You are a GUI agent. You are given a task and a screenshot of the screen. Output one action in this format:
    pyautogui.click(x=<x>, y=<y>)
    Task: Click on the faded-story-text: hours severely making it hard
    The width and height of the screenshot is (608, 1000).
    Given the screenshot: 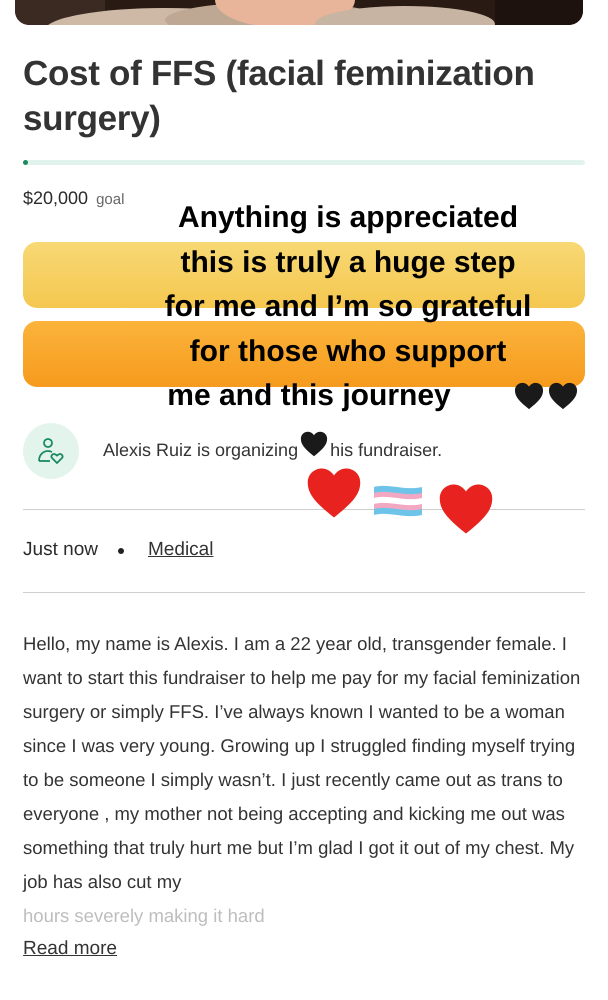 What is the action you would take?
    pyautogui.click(x=144, y=916)
    